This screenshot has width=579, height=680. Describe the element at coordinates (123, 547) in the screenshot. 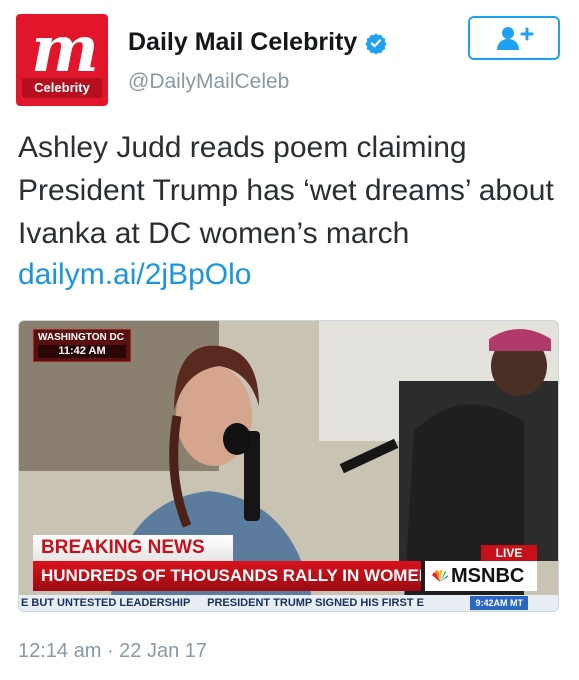

I see `breaking-news-text: BREAKING NEWS` at that location.